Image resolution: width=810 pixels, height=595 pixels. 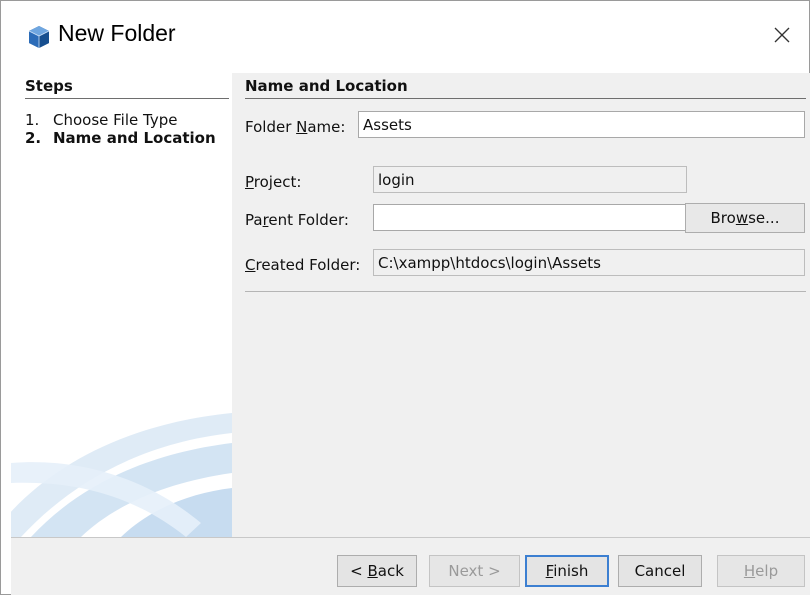 What do you see at coordinates (761, 571) in the screenshot?
I see `help-button: Help` at bounding box center [761, 571].